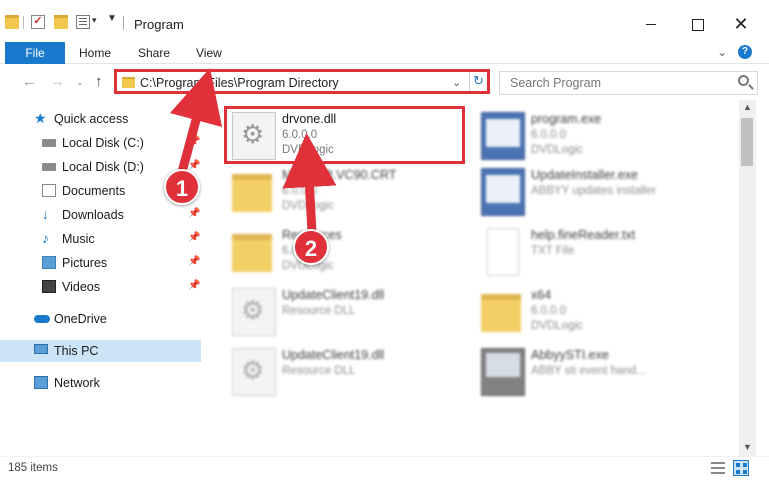 Image resolution: width=769 pixels, height=492 pixels. Describe the element at coordinates (384, 474) in the screenshot. I see `status-bar: 185 items` at that location.